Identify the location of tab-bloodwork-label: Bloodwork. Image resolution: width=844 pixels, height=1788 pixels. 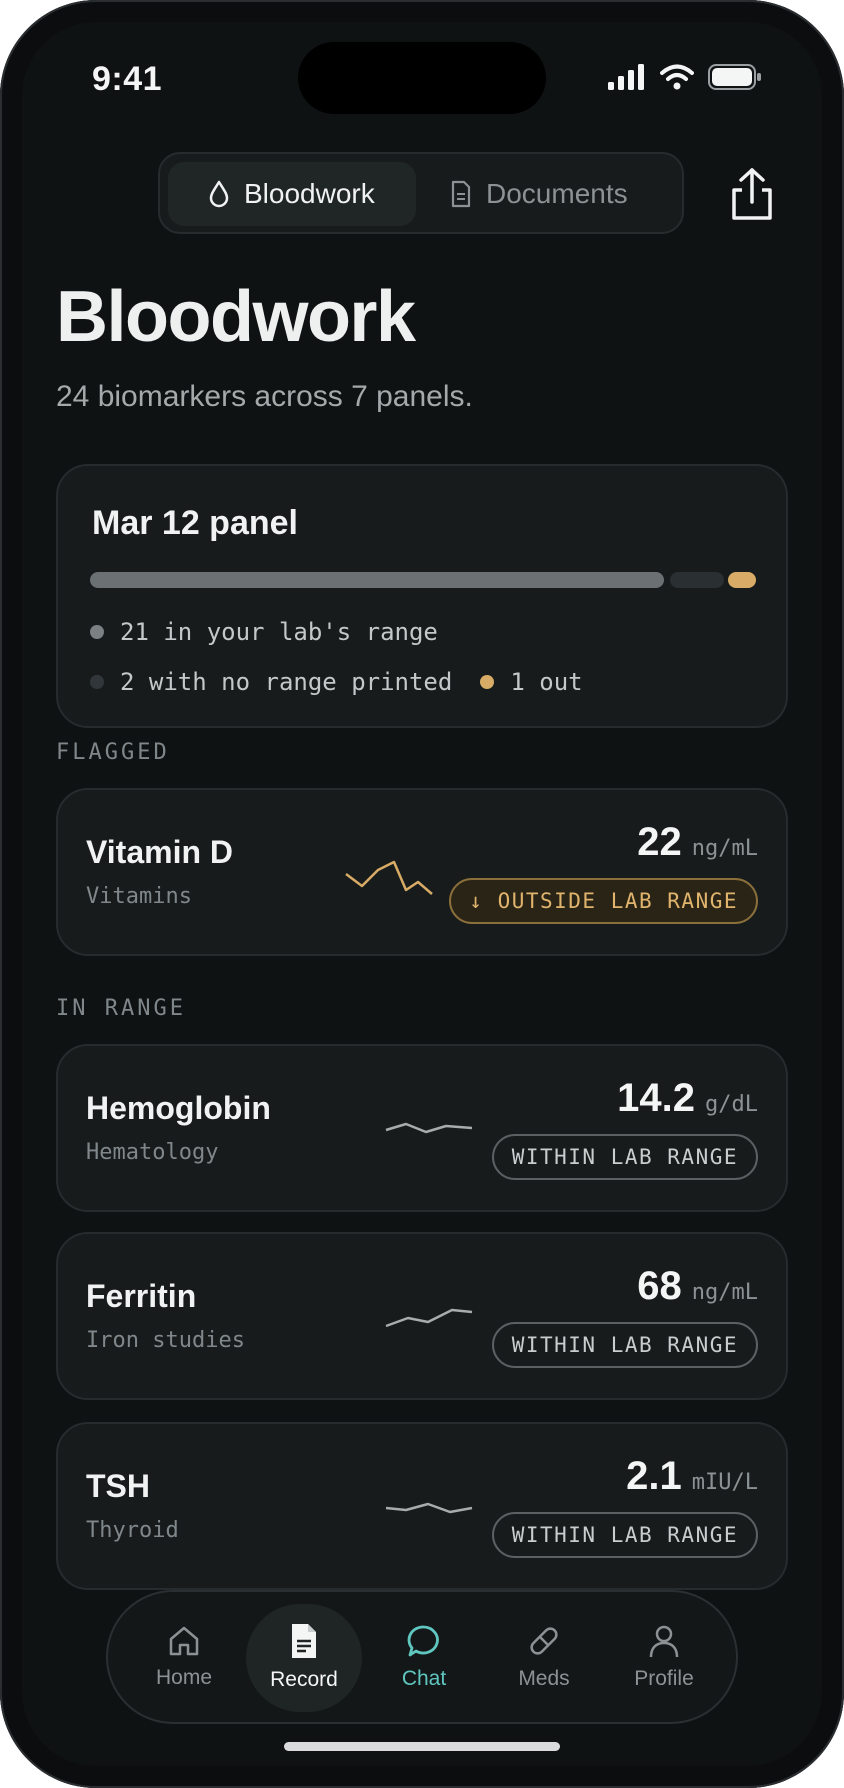
(309, 193).